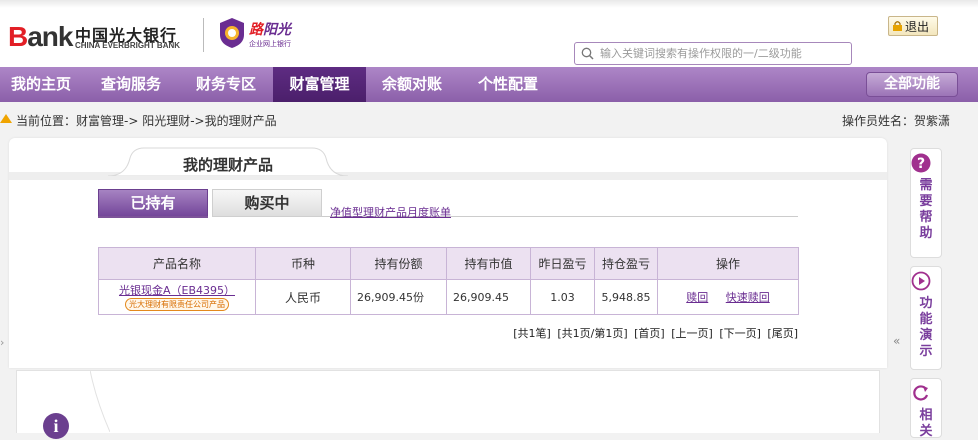 This screenshot has width=978, height=440. What do you see at coordinates (740, 333) in the screenshot?
I see `pager-next: [下一页]` at bounding box center [740, 333].